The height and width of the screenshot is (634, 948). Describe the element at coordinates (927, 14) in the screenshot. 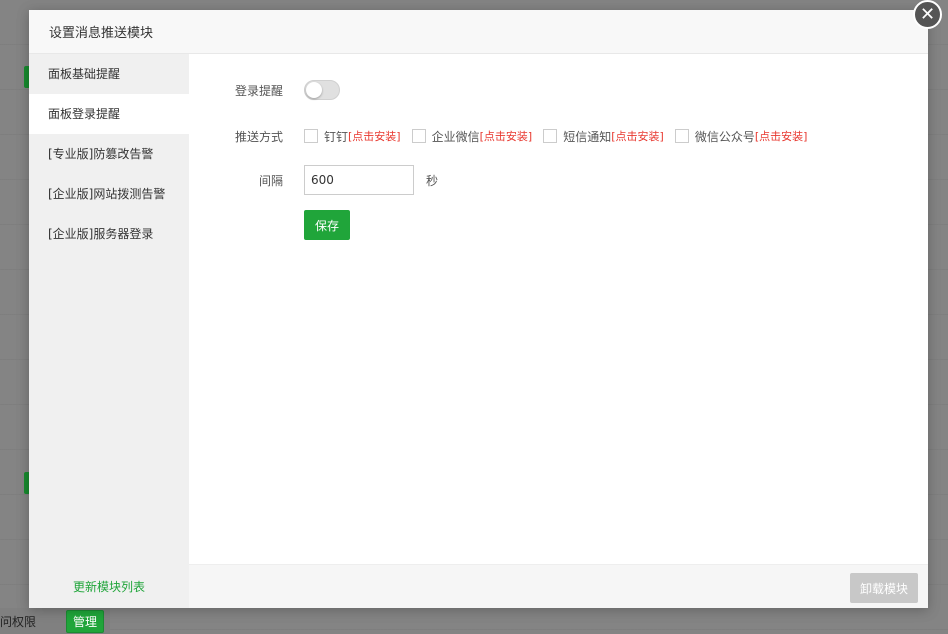

I see `close-icon: ✕` at that location.